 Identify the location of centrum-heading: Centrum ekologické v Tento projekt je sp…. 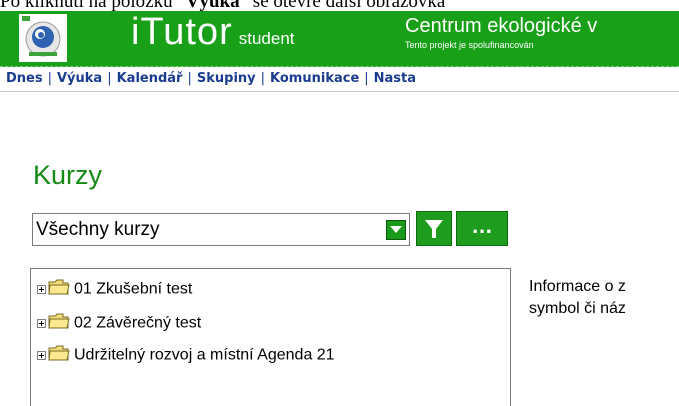
(501, 32).